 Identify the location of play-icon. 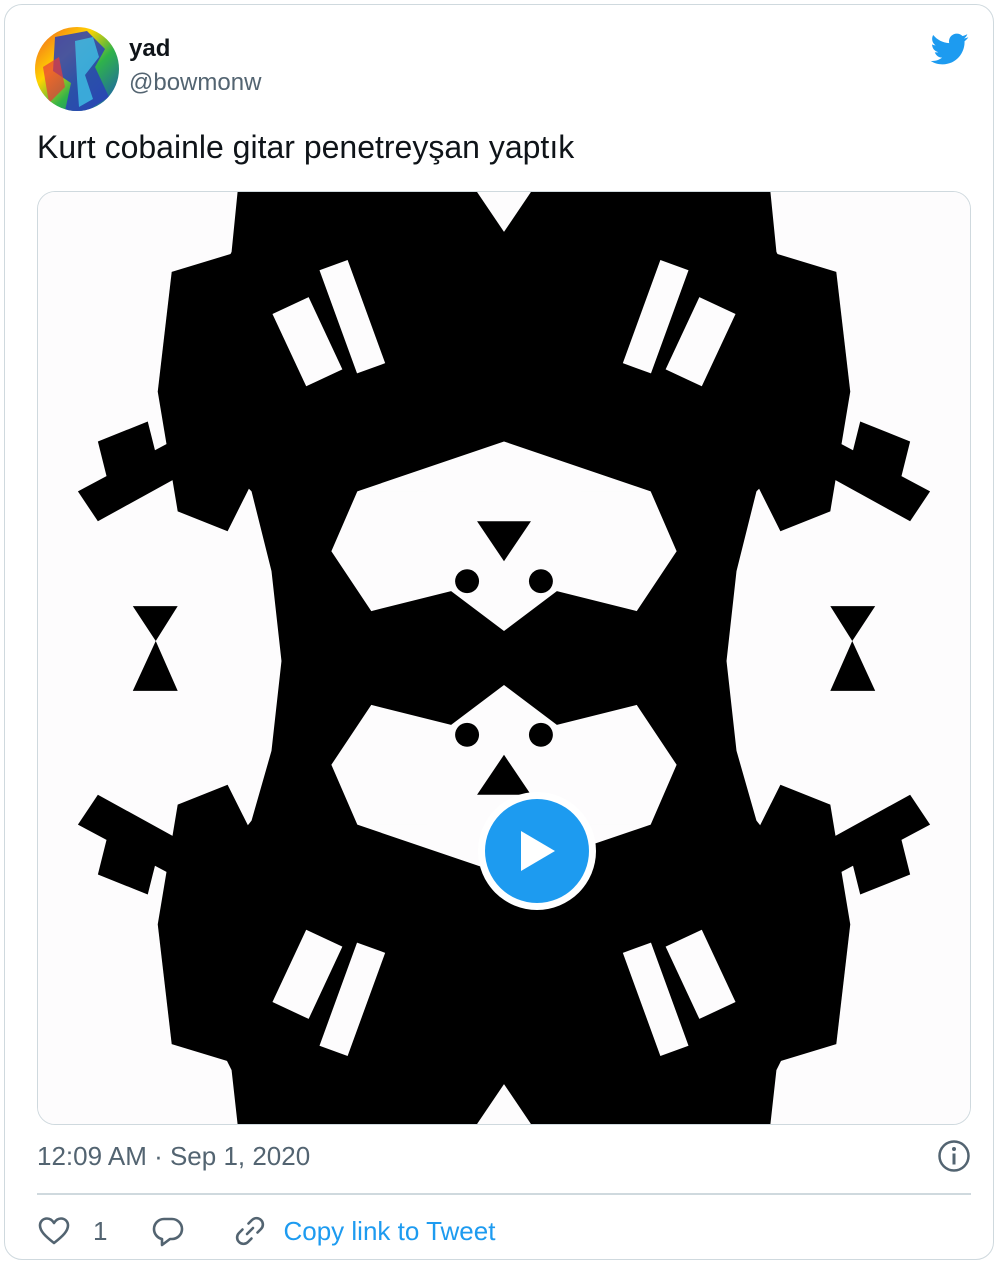
(538, 851).